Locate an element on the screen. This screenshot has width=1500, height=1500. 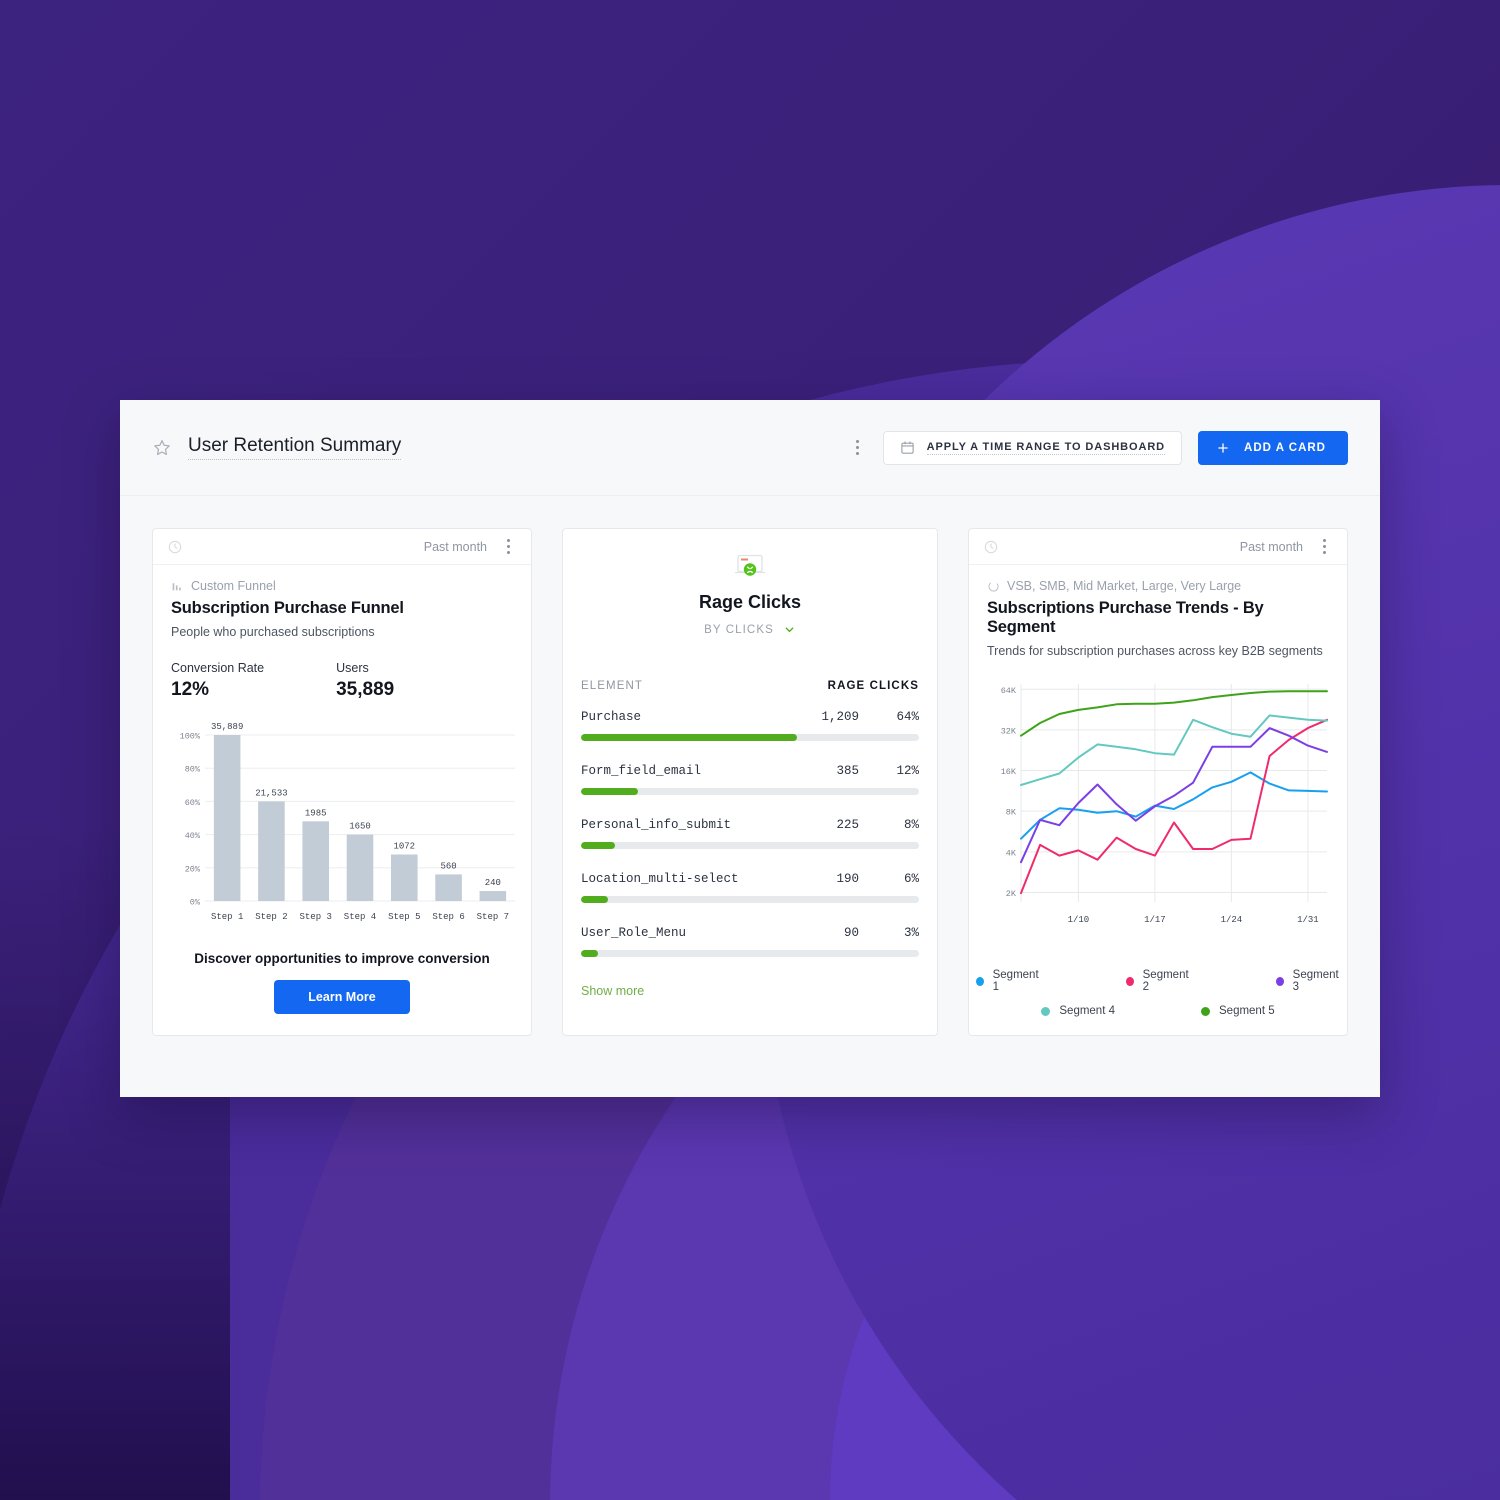
rage-click-row: User_Role_Menu 90 3% is located at coordinates (750, 941).